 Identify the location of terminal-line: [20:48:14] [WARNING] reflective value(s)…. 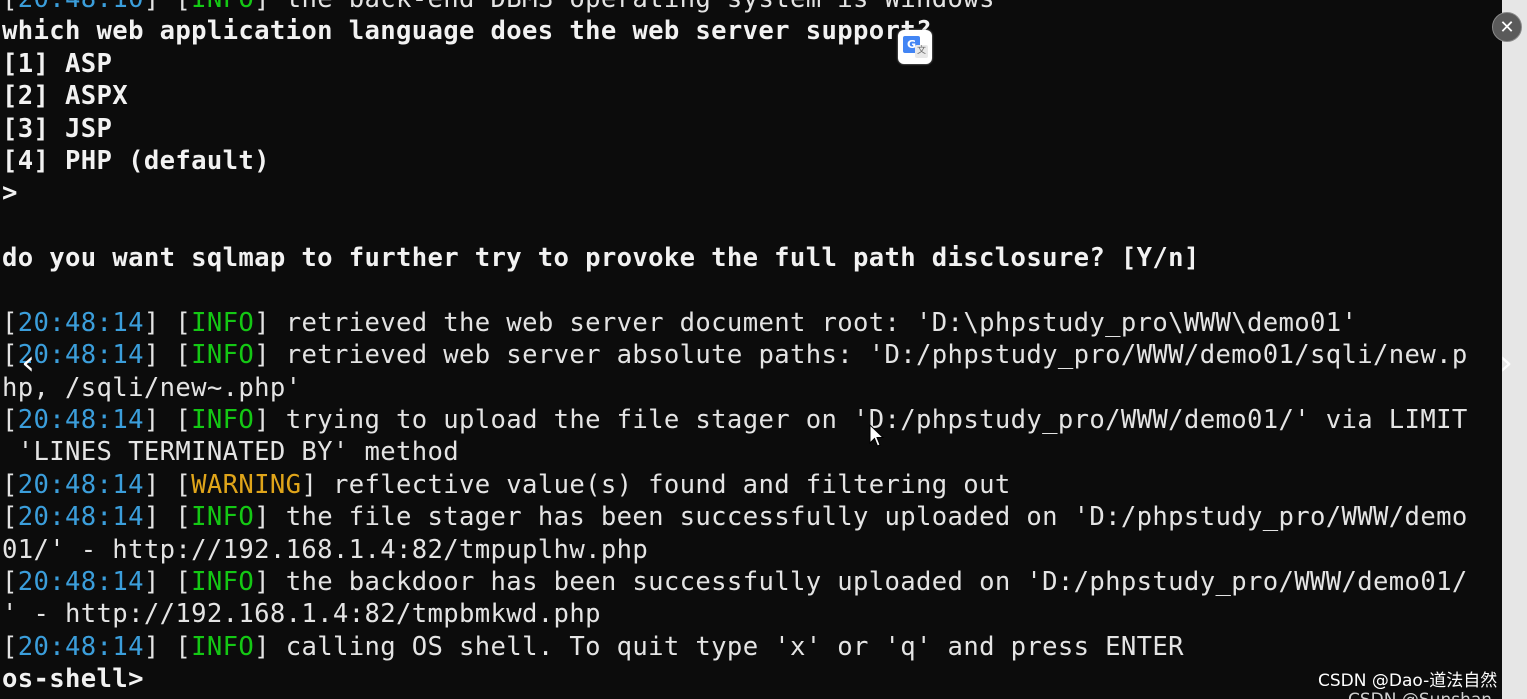
(735, 485).